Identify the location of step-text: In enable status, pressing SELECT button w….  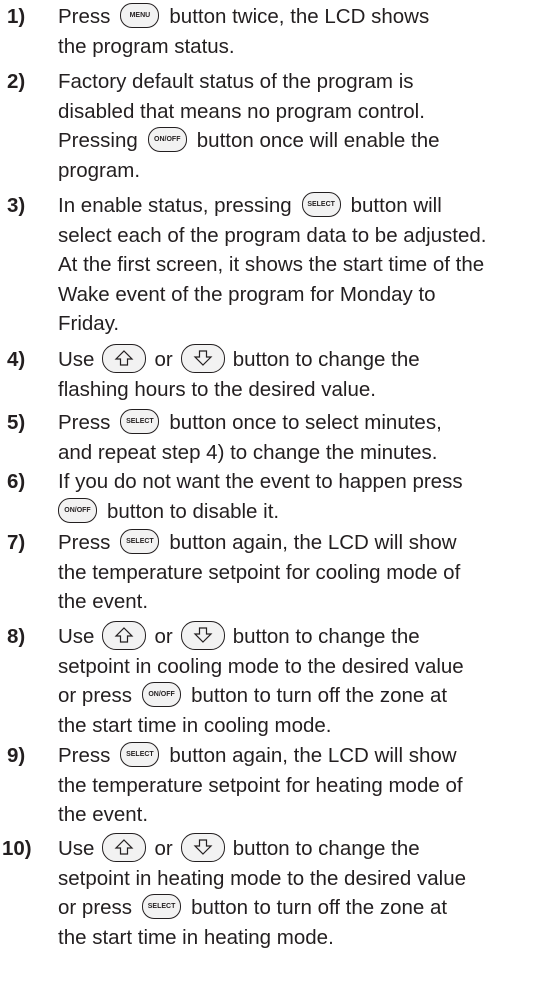
(272, 263).